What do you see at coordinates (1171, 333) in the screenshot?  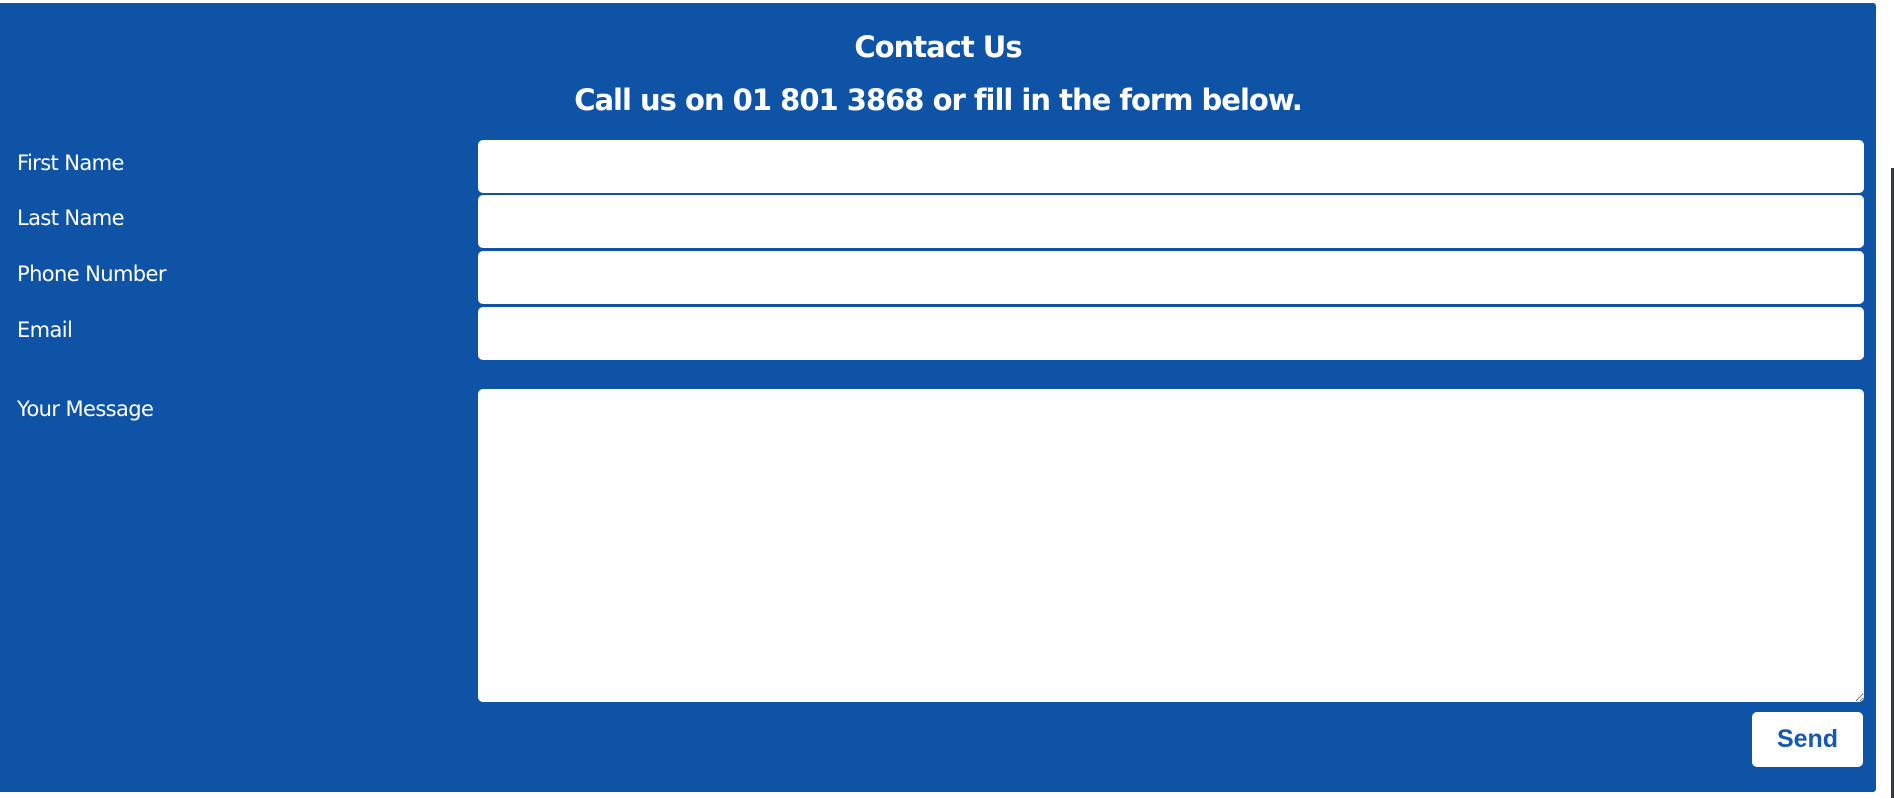 I see `email-input` at bounding box center [1171, 333].